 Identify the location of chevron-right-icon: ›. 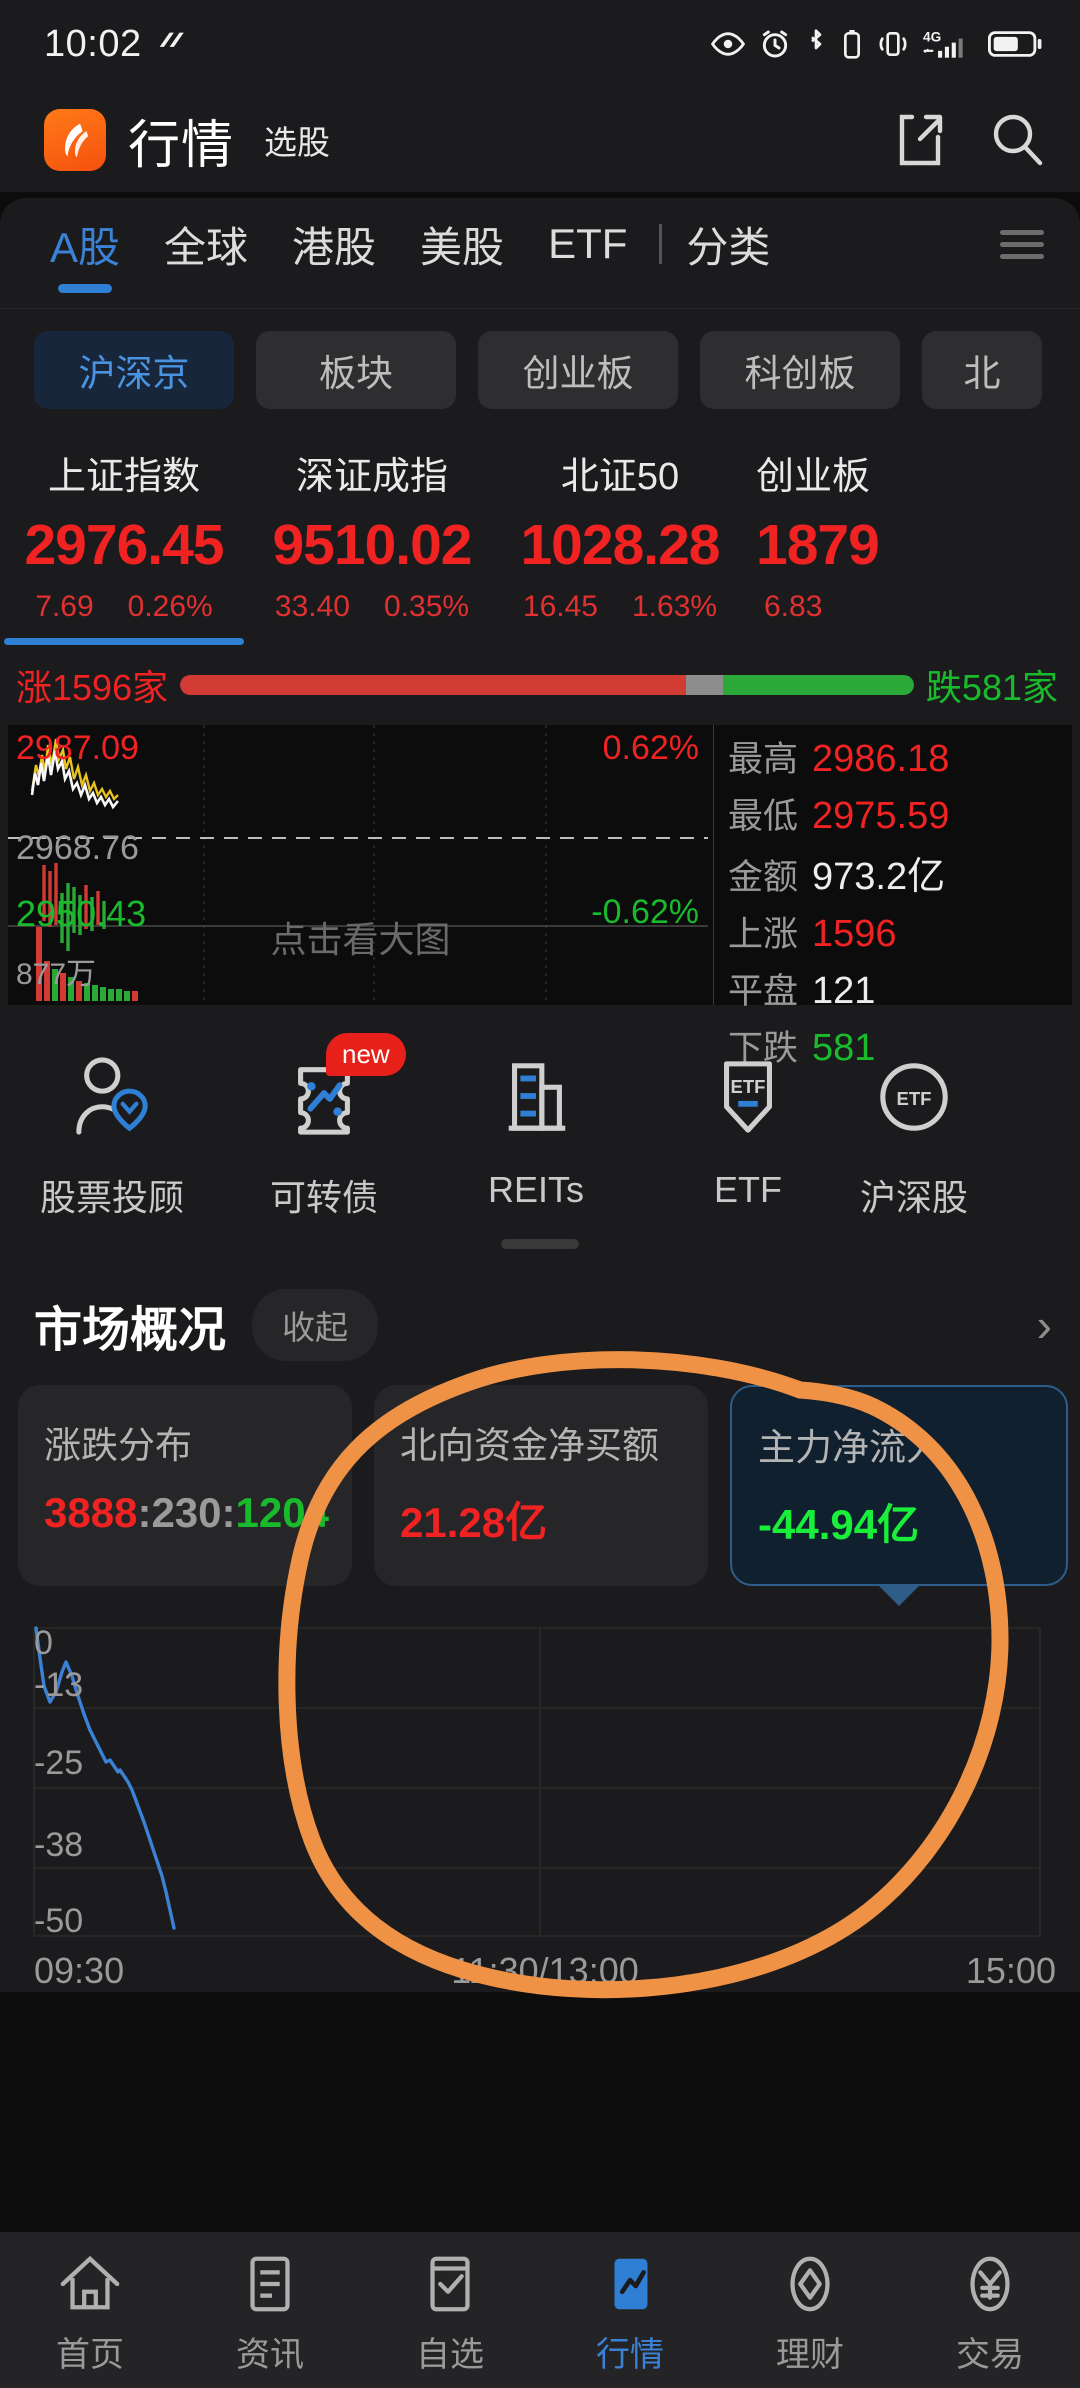
(1044, 1325).